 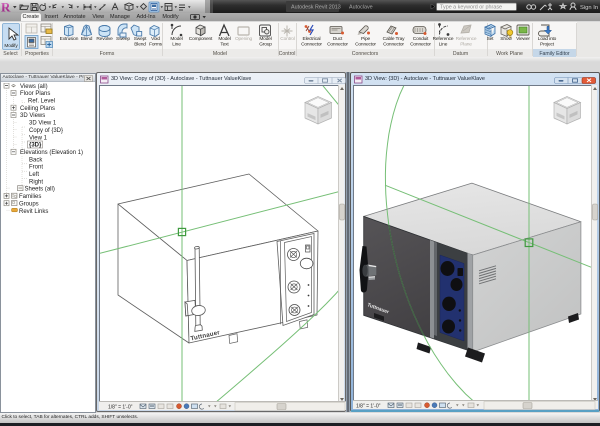 I want to click on svg-text: Plane, so click(x=466, y=44).